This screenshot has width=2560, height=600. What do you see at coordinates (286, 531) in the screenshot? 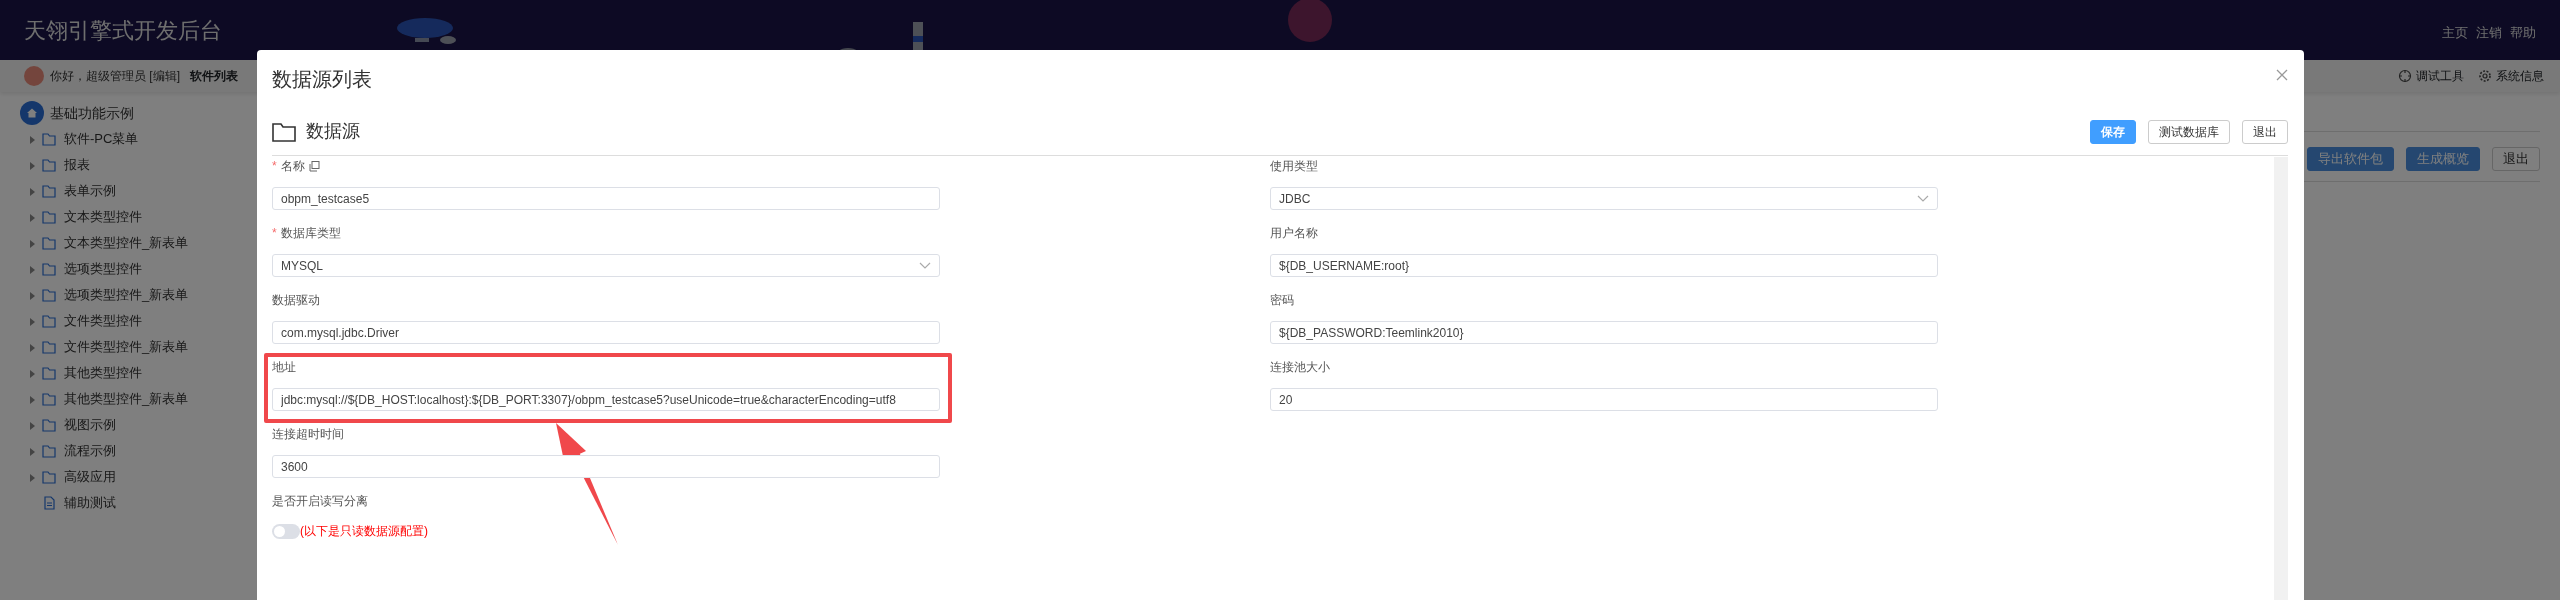
I see `toggle-switch` at bounding box center [286, 531].